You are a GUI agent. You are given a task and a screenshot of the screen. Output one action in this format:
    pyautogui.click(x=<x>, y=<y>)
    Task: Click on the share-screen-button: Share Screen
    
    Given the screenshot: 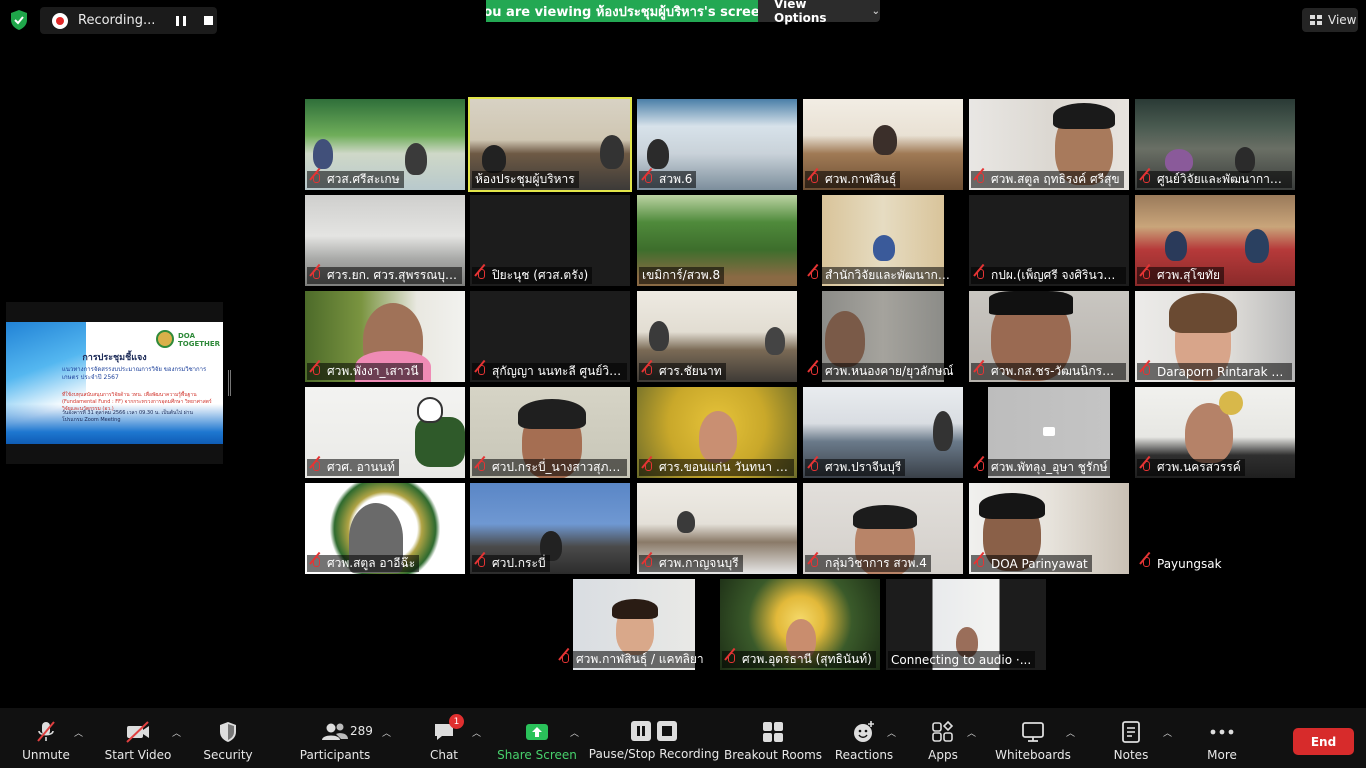 What is the action you would take?
    pyautogui.click(x=537, y=738)
    